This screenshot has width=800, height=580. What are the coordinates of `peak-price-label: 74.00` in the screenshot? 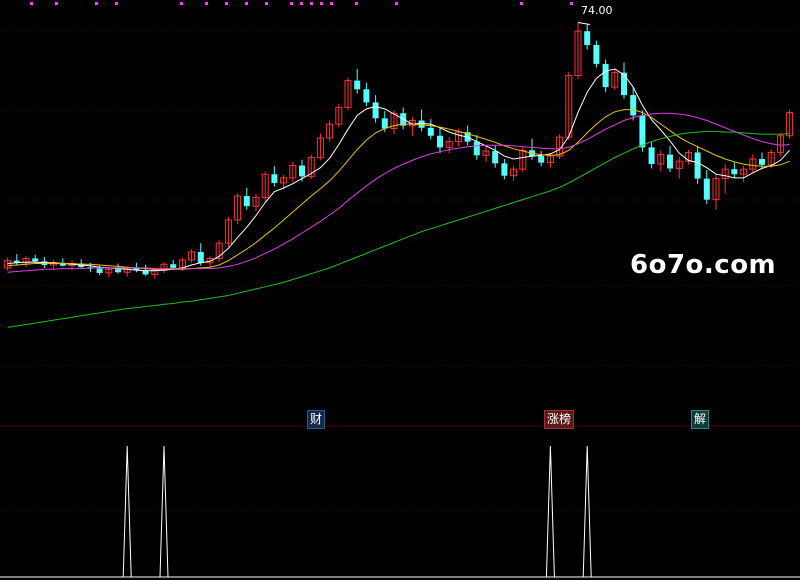 It's located at (597, 10).